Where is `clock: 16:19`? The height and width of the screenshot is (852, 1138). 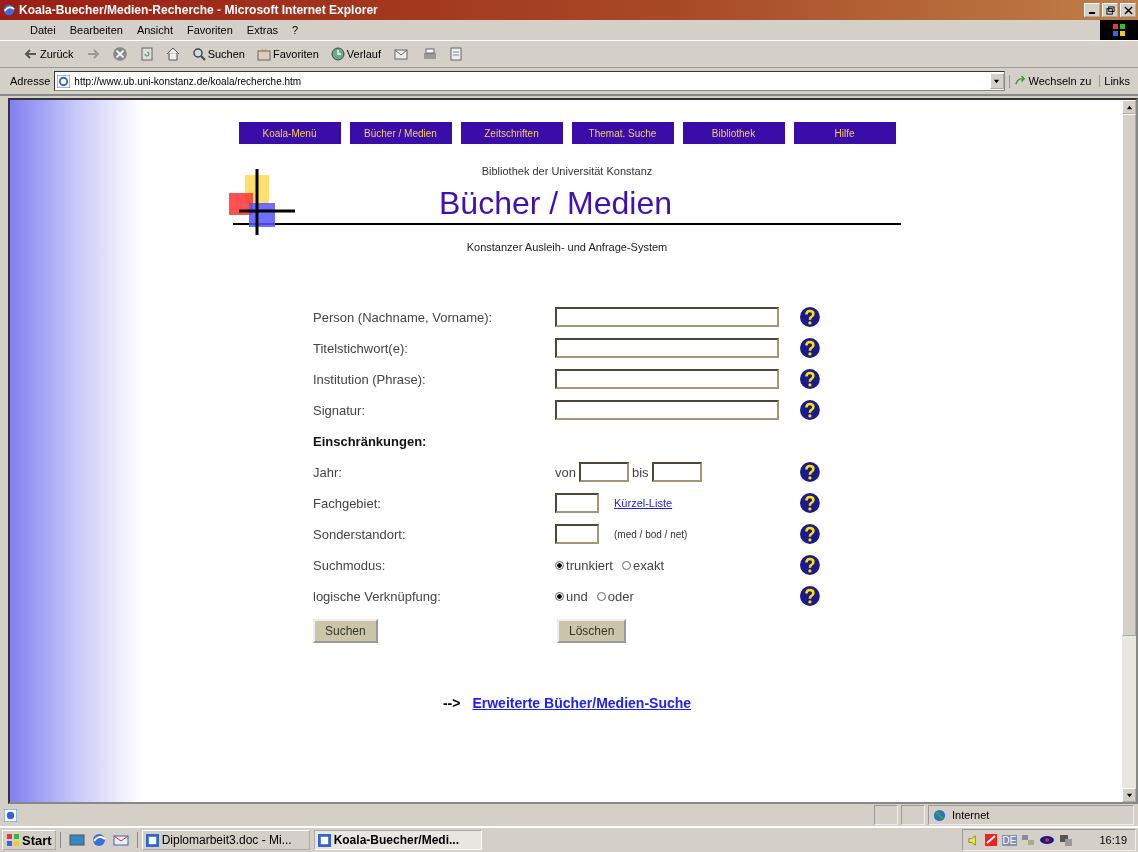
clock: 16:19 is located at coordinates (1113, 840).